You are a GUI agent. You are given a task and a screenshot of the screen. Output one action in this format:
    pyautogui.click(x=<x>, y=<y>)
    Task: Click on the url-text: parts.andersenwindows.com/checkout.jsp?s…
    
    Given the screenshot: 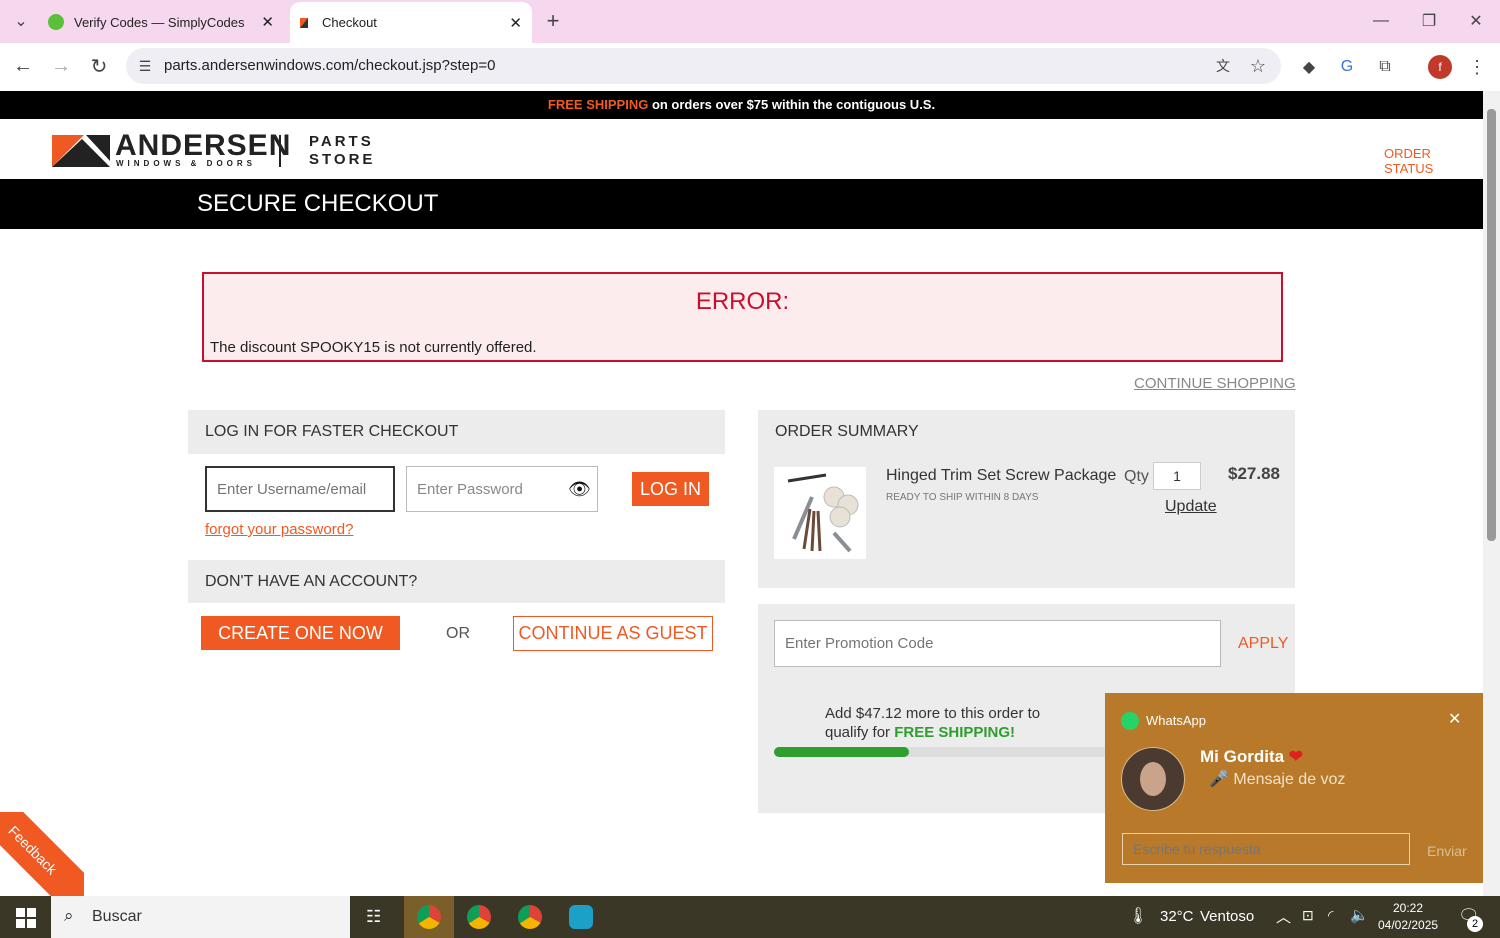 What is the action you would take?
    pyautogui.click(x=330, y=65)
    